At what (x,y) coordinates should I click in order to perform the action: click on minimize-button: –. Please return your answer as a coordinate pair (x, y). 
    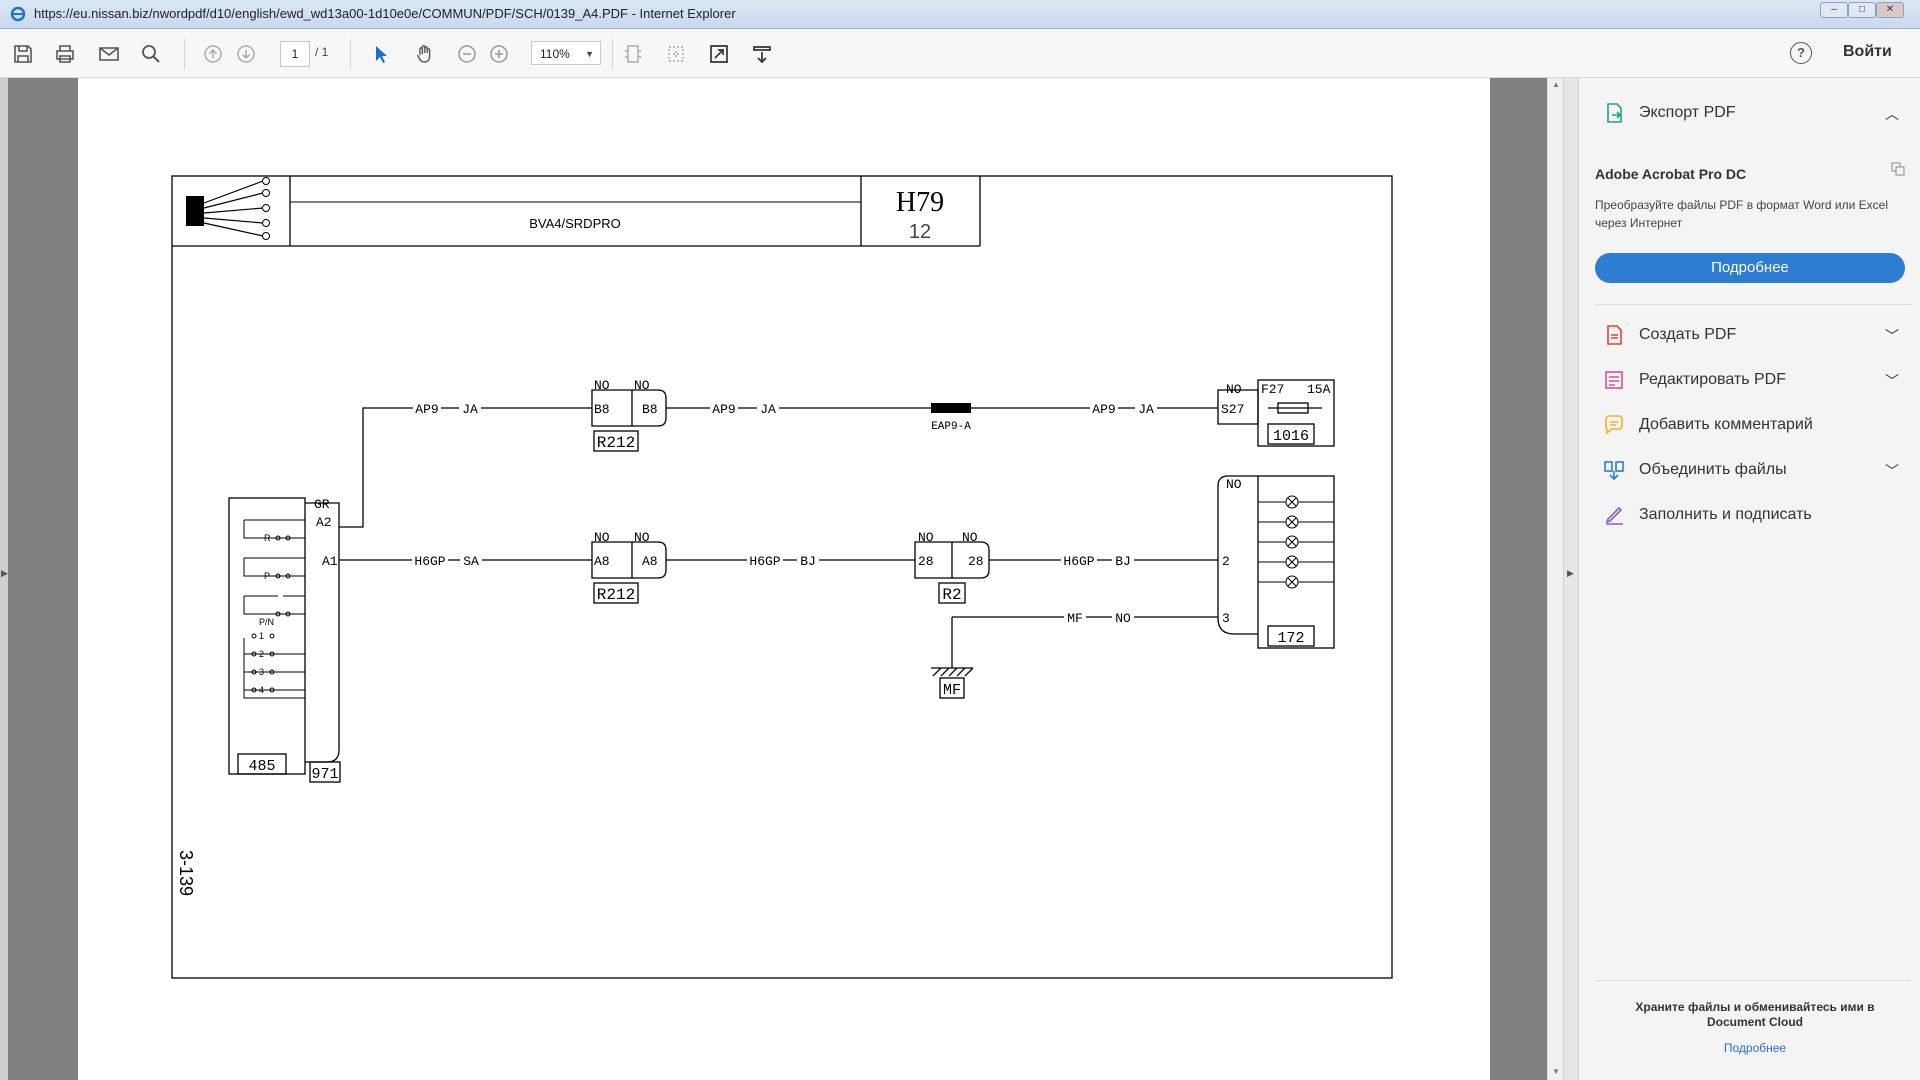
    Looking at the image, I should click on (1834, 10).